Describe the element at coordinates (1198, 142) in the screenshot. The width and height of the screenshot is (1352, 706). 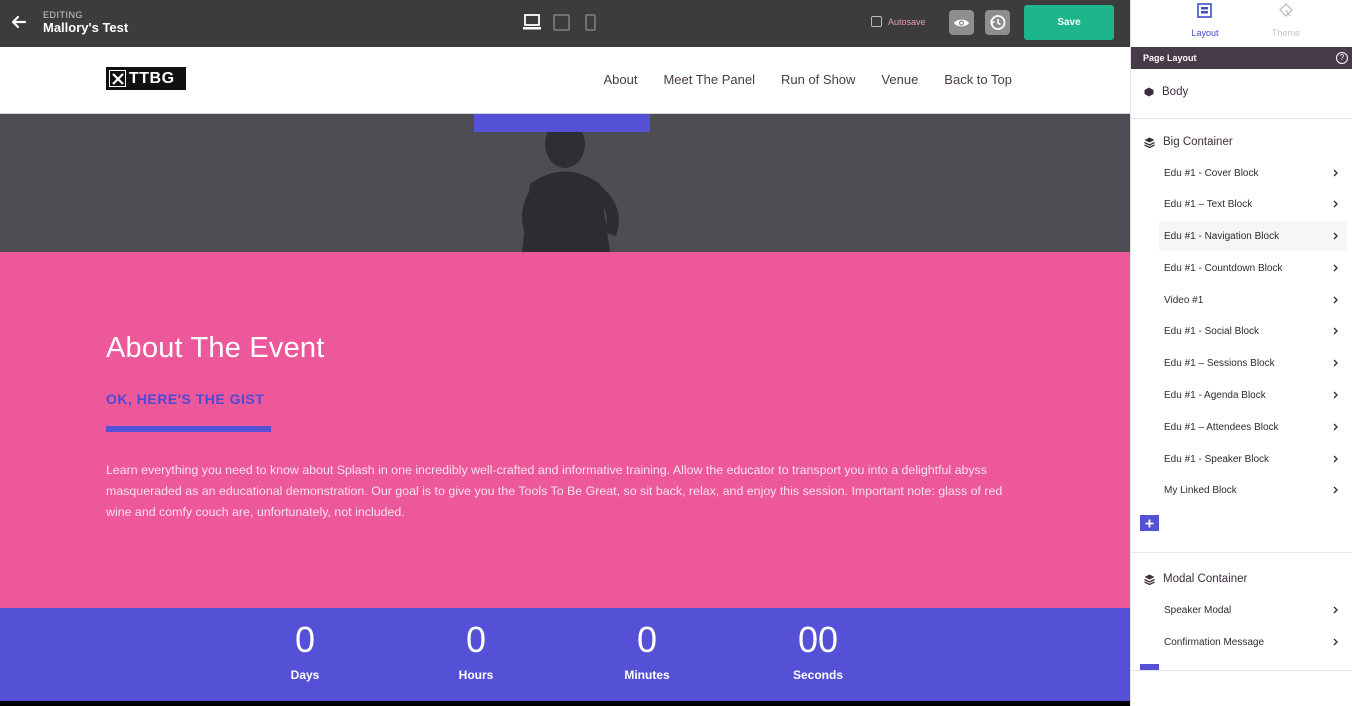
I see `tree-big-container-label: Big Container` at that location.